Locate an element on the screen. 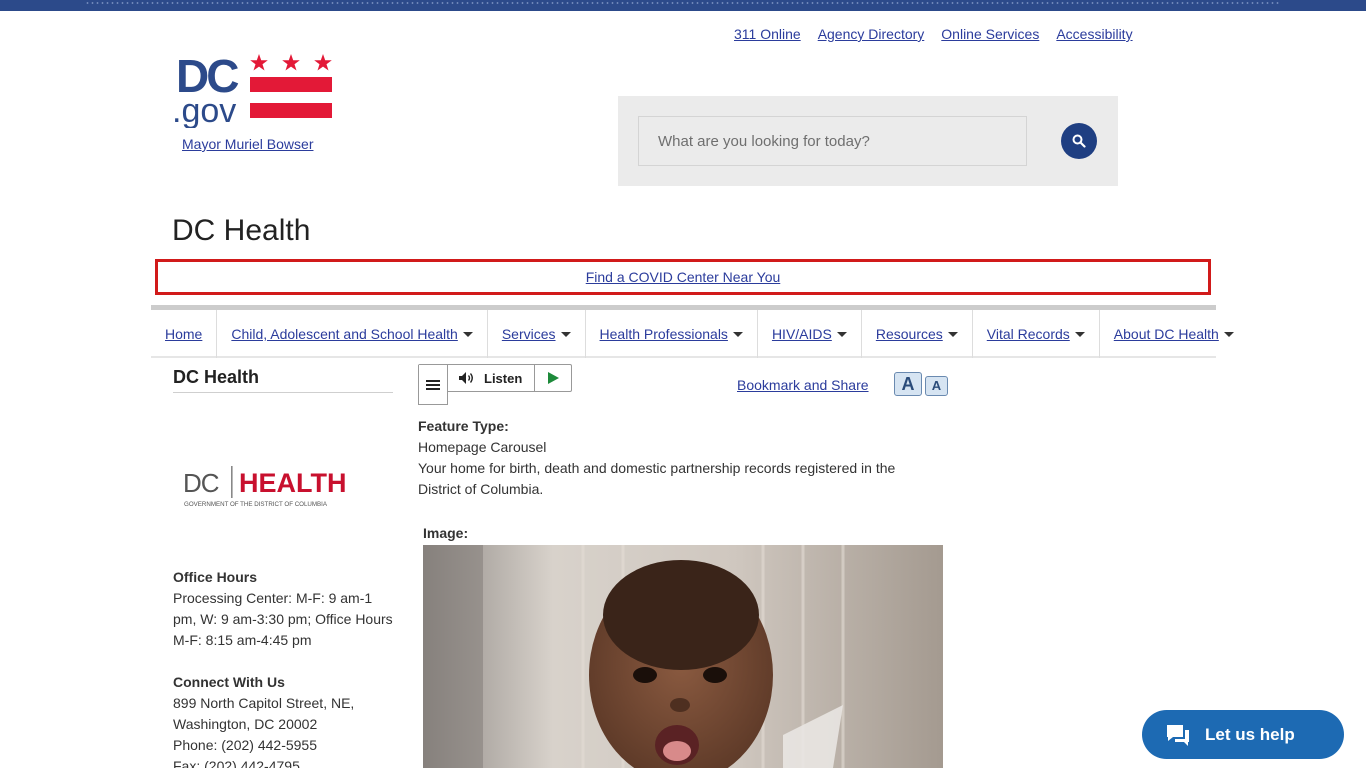 This screenshot has width=1366, height=768. nav-label: Home is located at coordinates (183, 334).